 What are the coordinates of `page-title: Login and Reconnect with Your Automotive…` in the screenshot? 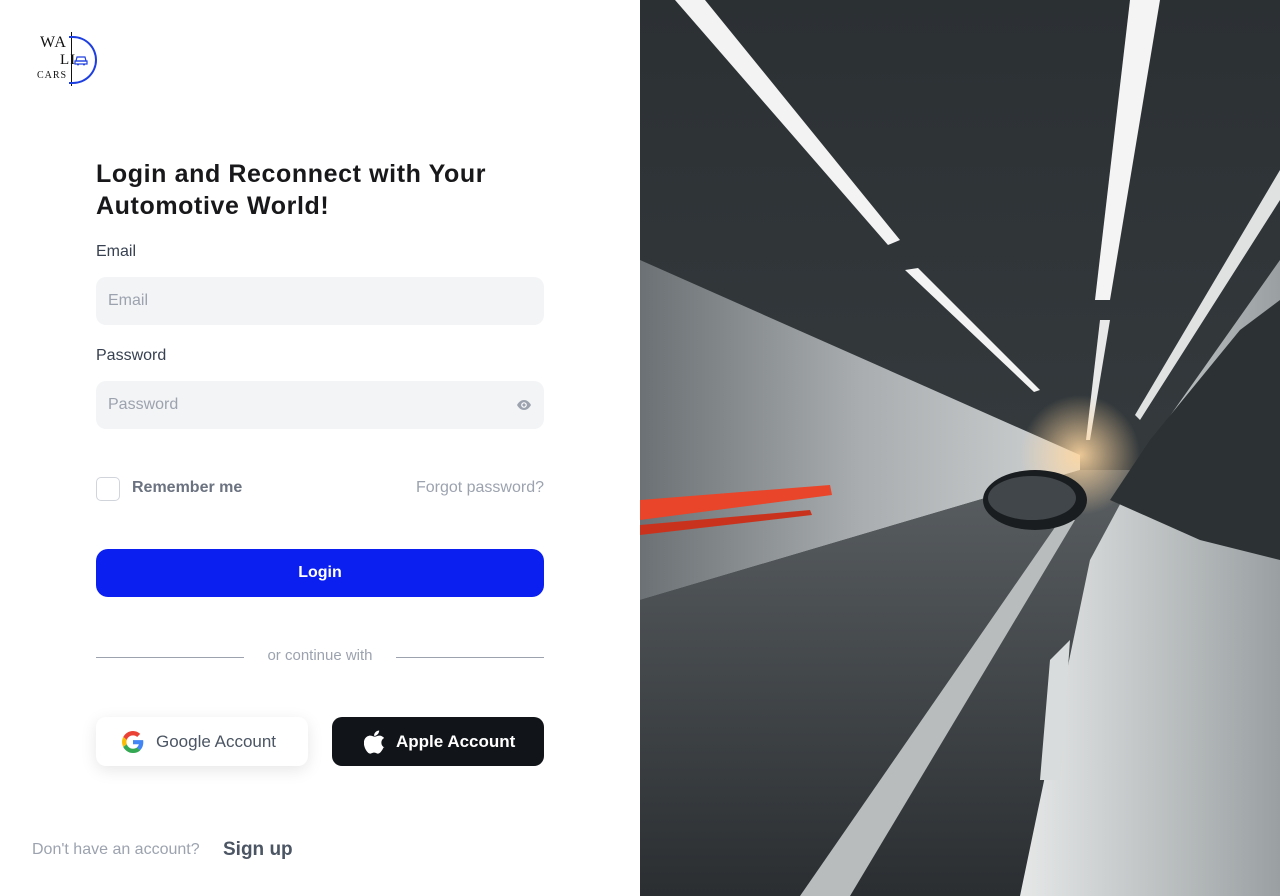 It's located at (291, 190).